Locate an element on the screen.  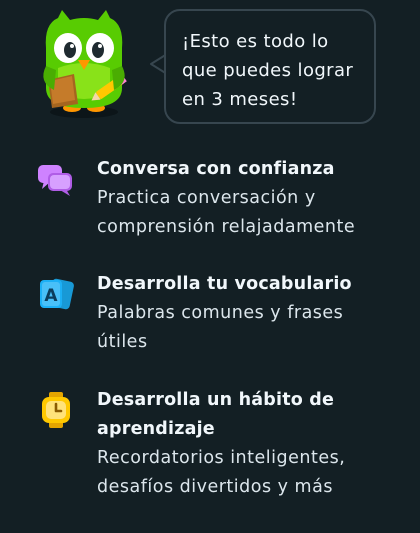
feature-title: Desarrolla un hábito de aprendizaje is located at coordinates (216, 414).